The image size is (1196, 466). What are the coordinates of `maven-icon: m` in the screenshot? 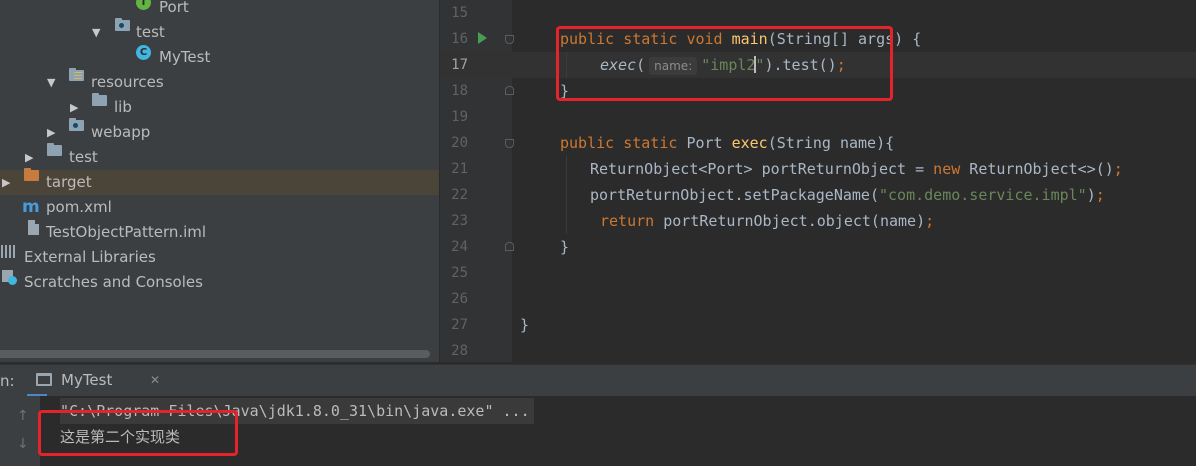 It's located at (31, 207).